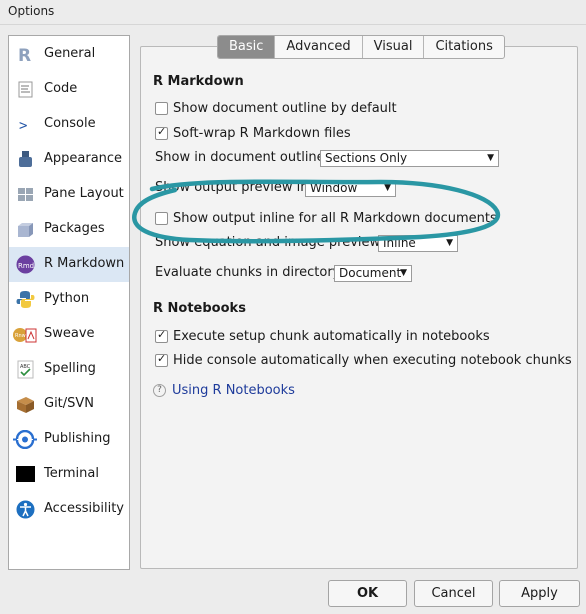 This screenshot has width=586, height=614. What do you see at coordinates (61, 88) in the screenshot?
I see `sidebar-item-label: Code` at bounding box center [61, 88].